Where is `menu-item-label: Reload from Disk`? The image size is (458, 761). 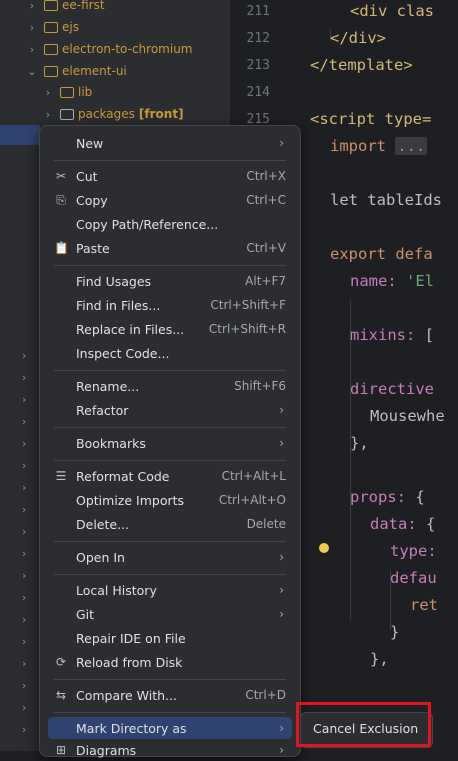
menu-item-label: Reload from Disk is located at coordinates (129, 662).